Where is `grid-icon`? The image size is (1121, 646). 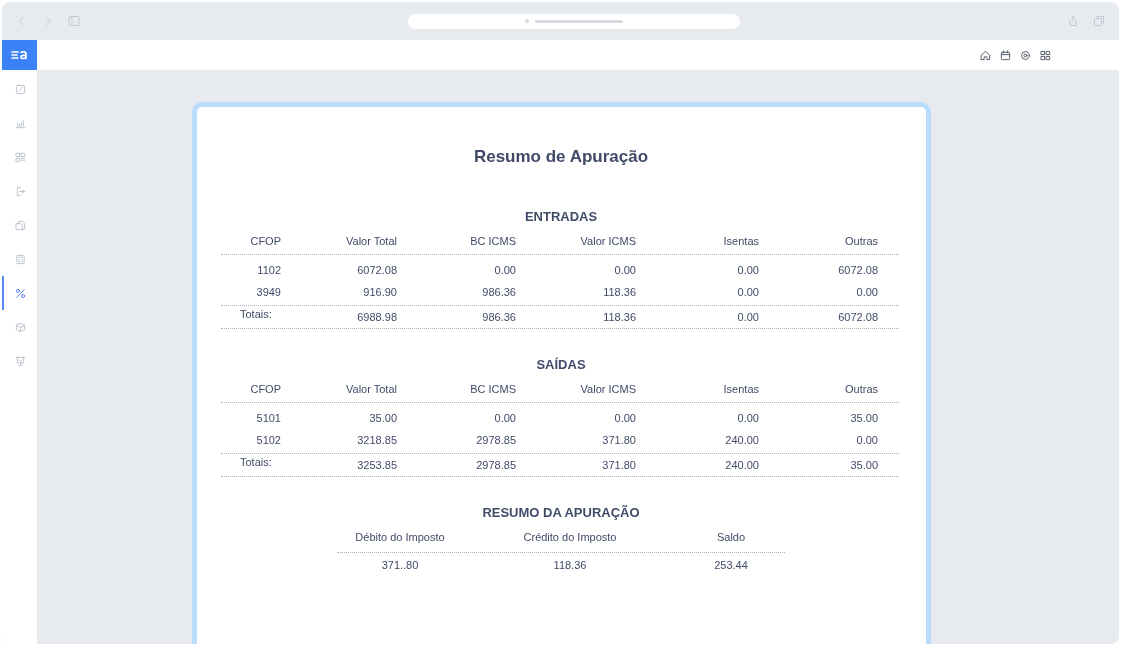
grid-icon is located at coordinates (1045, 55).